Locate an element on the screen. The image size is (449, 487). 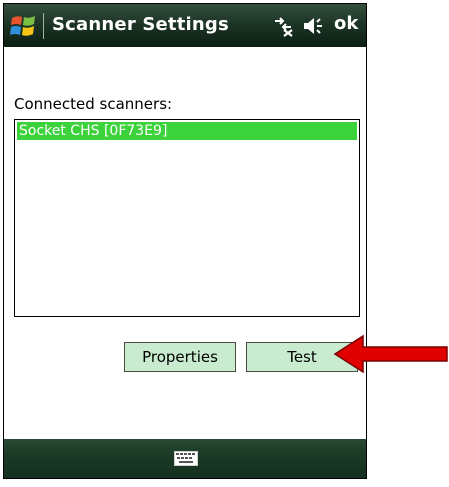
speaker-icon is located at coordinates (314, 26).